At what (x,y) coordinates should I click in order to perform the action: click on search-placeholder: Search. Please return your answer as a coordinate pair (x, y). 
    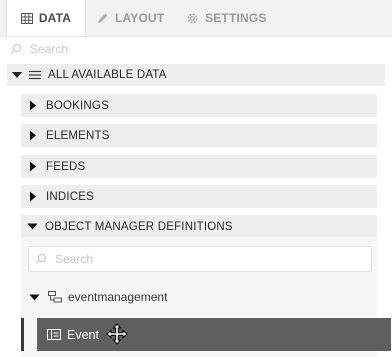
    Looking at the image, I should click on (49, 49).